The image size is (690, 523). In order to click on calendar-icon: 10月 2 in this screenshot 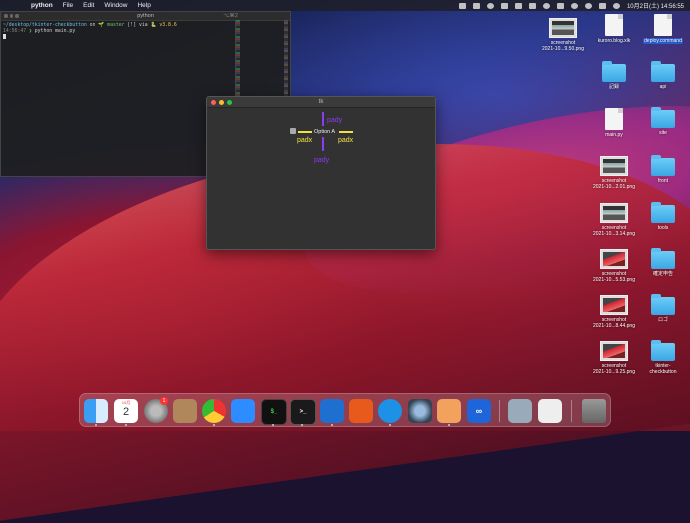, I will do `click(126, 411)`.